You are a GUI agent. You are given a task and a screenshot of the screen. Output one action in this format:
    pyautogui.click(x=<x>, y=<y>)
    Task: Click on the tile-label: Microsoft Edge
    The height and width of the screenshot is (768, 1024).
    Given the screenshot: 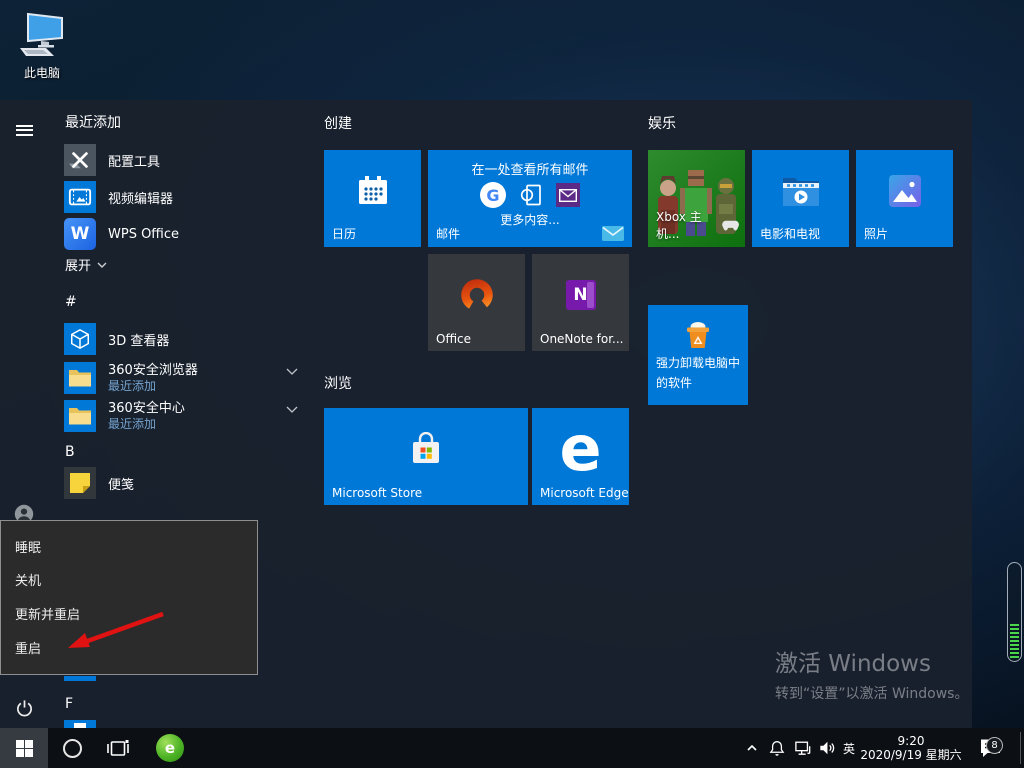 What is the action you would take?
    pyautogui.click(x=584, y=493)
    